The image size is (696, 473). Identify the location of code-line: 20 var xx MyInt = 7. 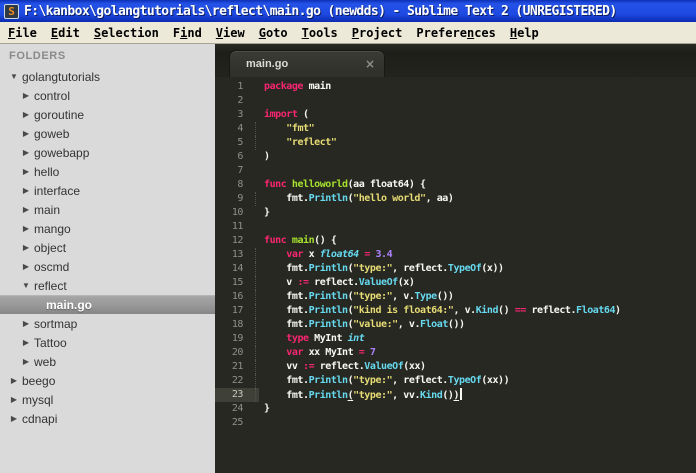
(455, 353).